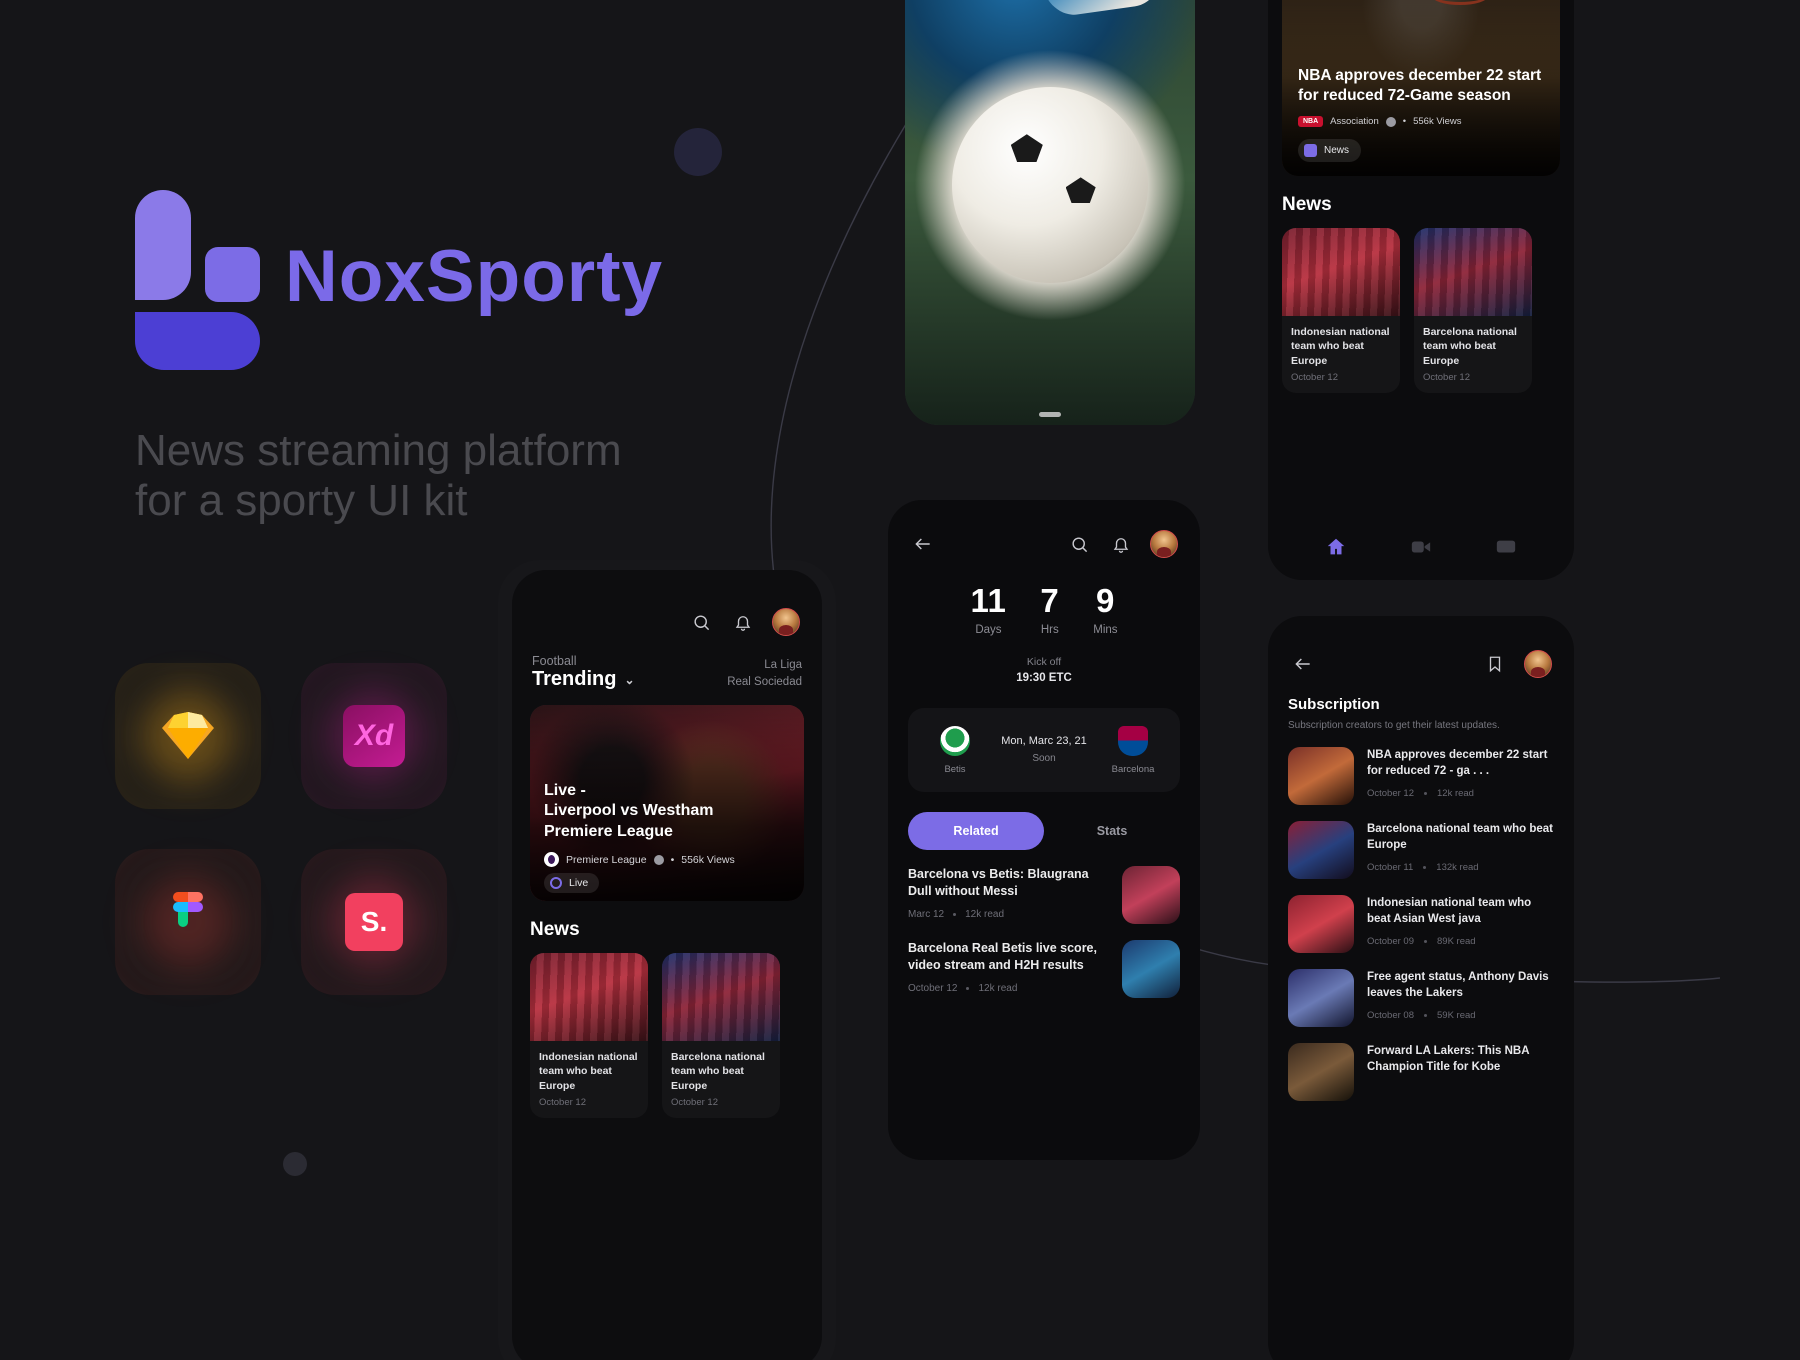 The image size is (1800, 1360). What do you see at coordinates (1310, 150) in the screenshot?
I see `news-badge-icon` at bounding box center [1310, 150].